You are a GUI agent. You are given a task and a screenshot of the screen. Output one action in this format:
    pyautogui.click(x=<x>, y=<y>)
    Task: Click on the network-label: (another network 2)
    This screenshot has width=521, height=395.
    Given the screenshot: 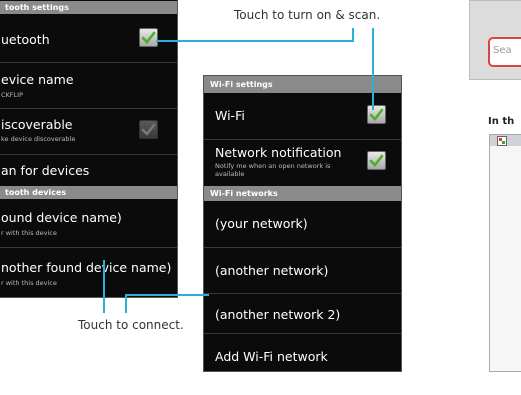 What is the action you would take?
    pyautogui.click(x=278, y=314)
    